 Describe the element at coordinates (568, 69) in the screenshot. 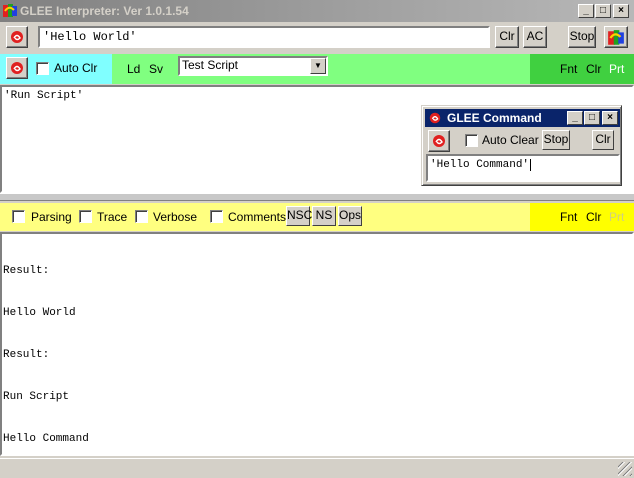

I see `script-font-button: Fnt` at that location.